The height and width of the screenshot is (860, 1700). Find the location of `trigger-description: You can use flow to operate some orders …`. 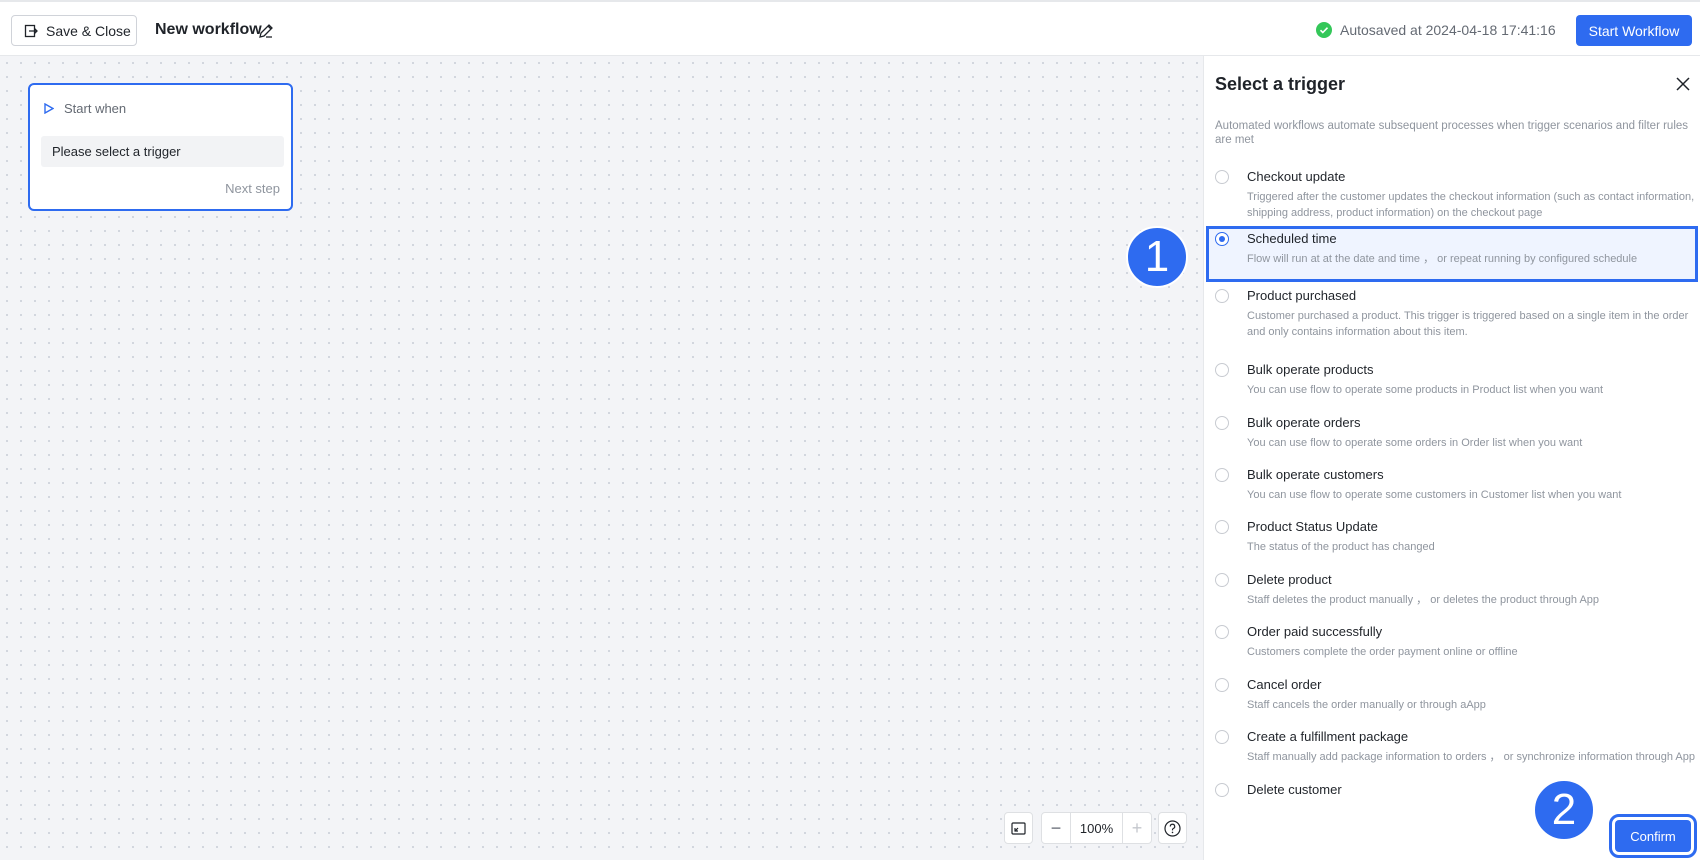

trigger-description: You can use flow to operate some orders … is located at coordinates (1415, 443).